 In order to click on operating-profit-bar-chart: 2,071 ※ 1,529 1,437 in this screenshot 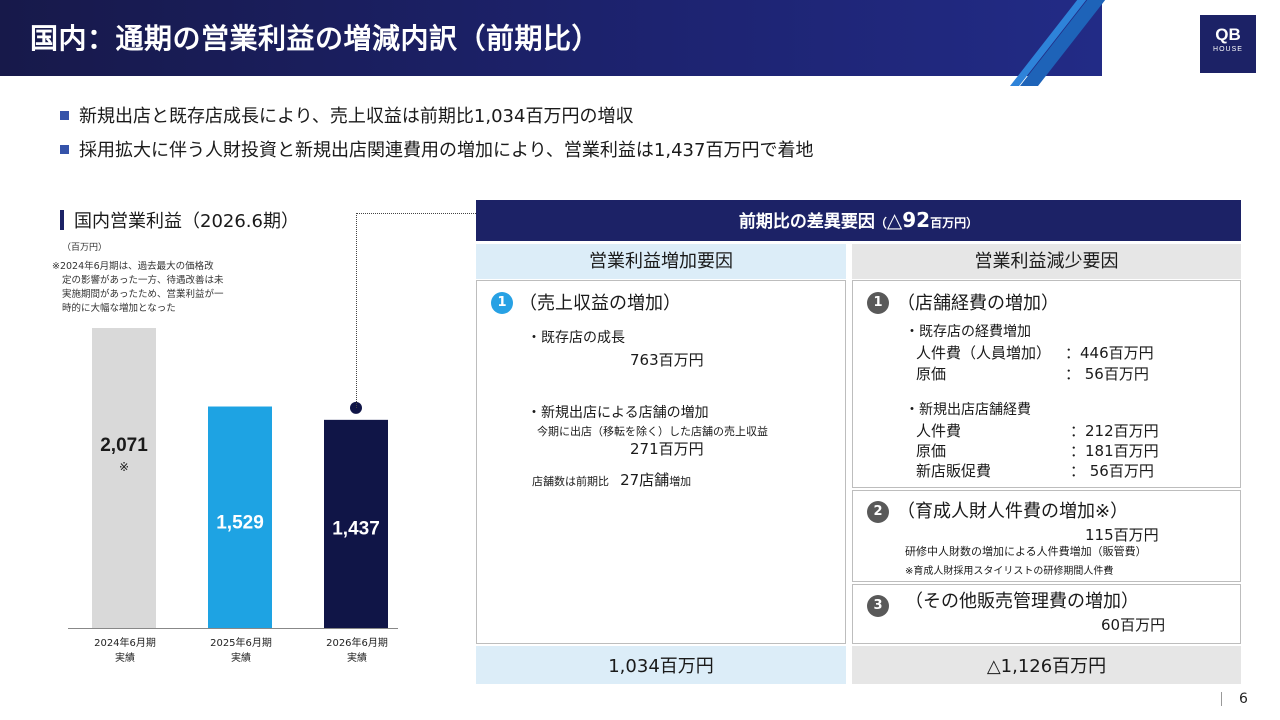, I will do `click(233, 478)`.